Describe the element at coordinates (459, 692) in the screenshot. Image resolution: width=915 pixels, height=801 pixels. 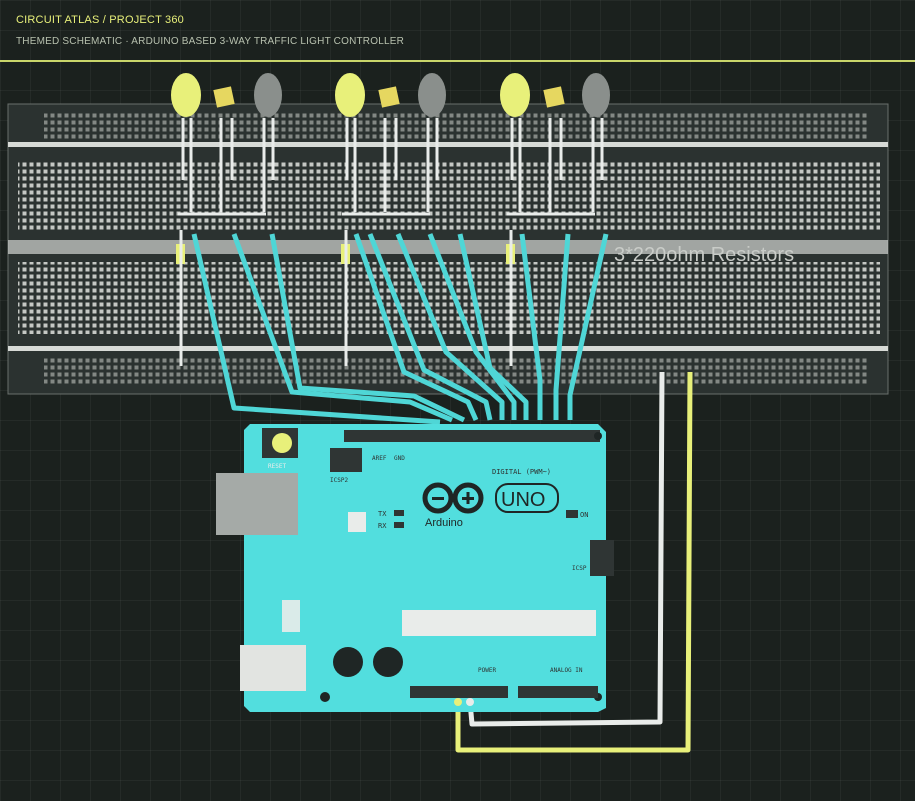
I see `power-header` at that location.